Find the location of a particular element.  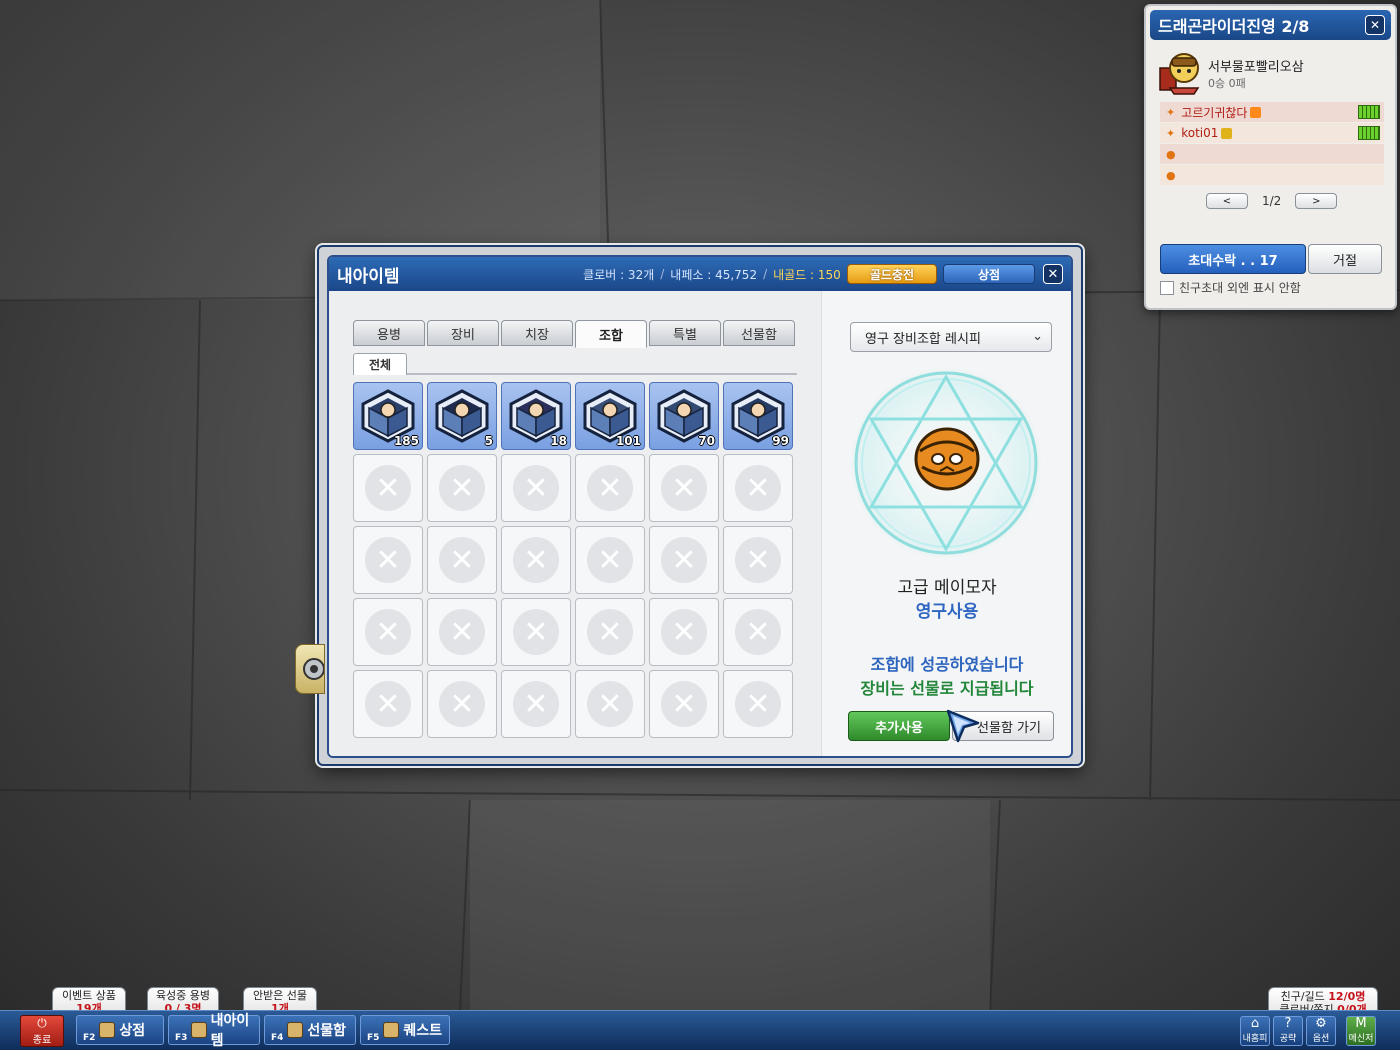

tab-0: 용병 is located at coordinates (389, 333).